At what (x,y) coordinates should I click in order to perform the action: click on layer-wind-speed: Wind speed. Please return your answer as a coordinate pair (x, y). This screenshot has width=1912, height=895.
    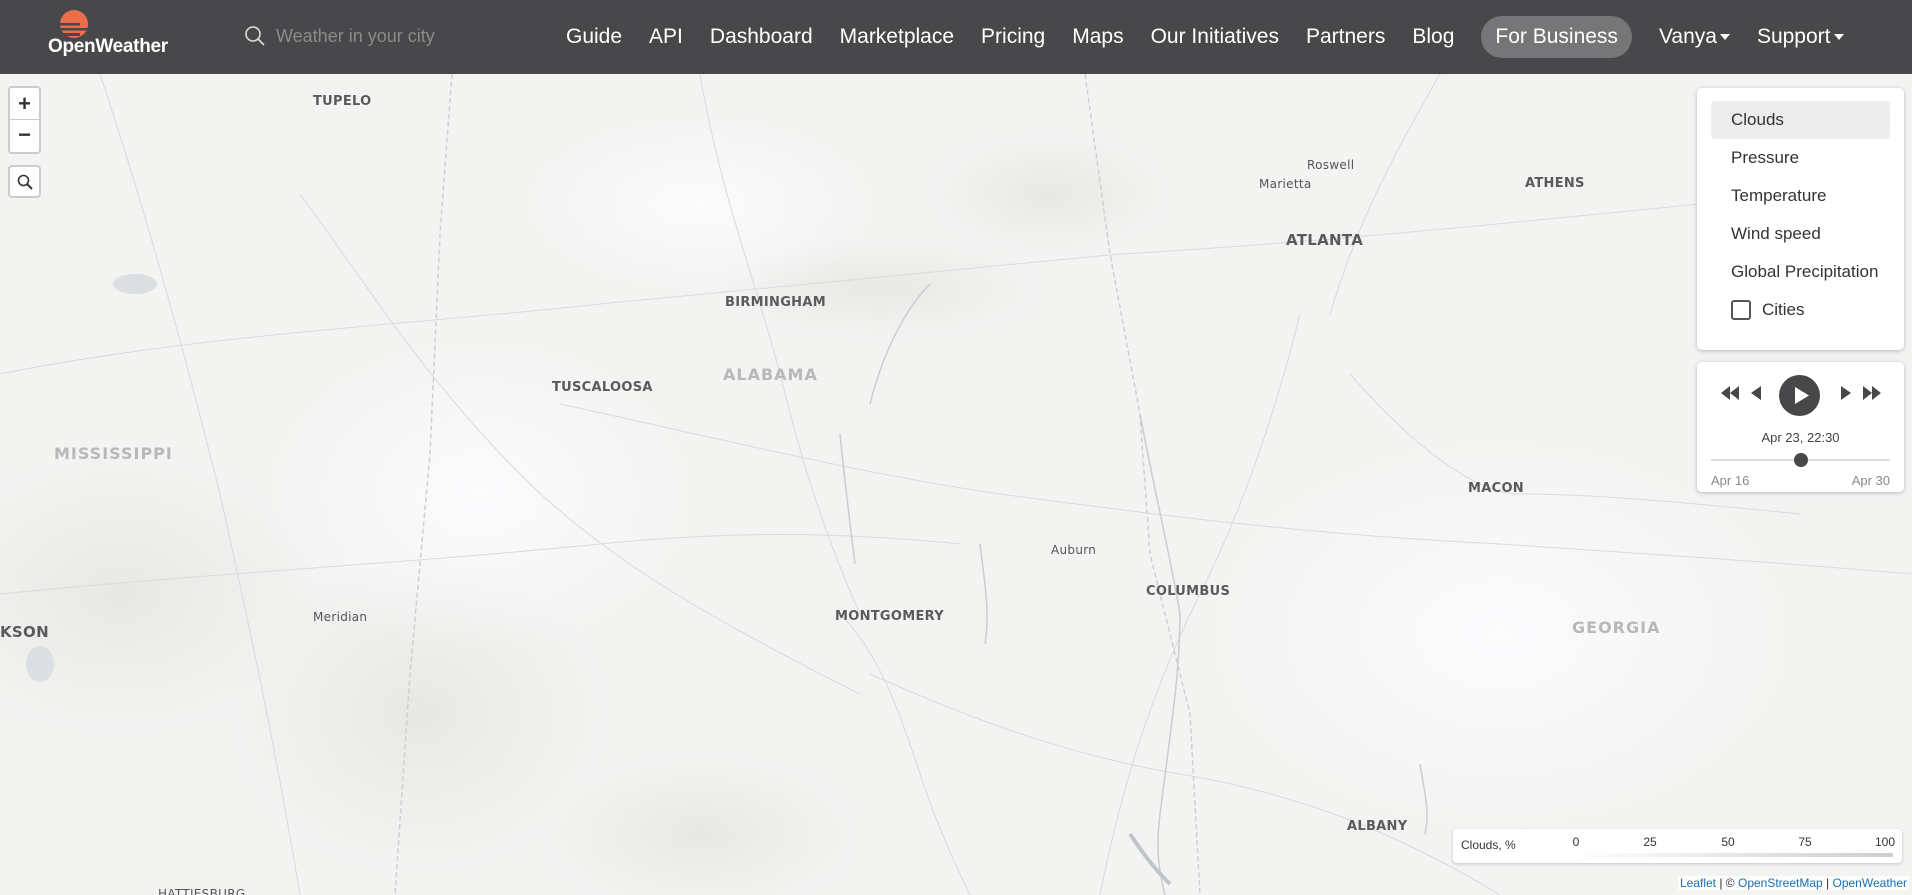
    Looking at the image, I should click on (1800, 234).